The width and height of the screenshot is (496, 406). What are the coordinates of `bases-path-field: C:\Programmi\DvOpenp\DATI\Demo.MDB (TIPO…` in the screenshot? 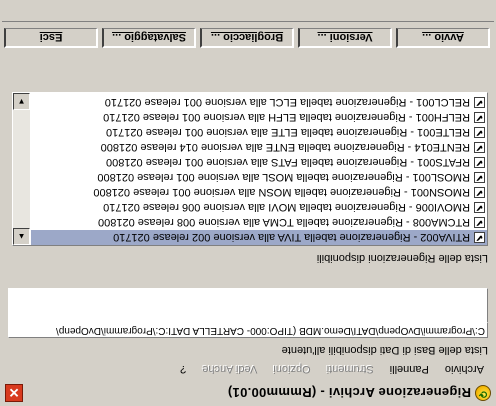 It's located at (248, 330).